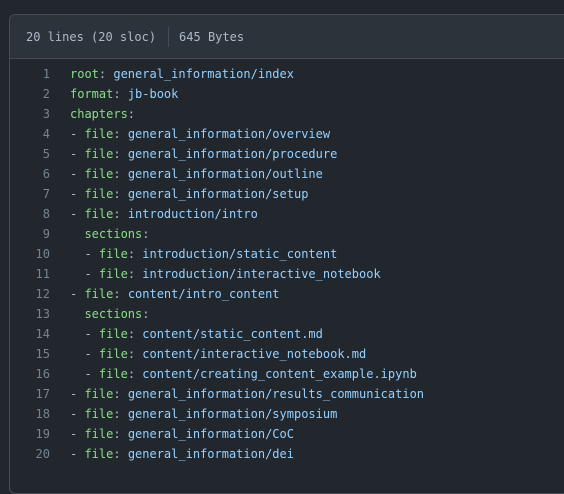 Image resolution: width=564 pixels, height=494 pixels. Describe the element at coordinates (30, 434) in the screenshot. I see `line-number: 19` at that location.